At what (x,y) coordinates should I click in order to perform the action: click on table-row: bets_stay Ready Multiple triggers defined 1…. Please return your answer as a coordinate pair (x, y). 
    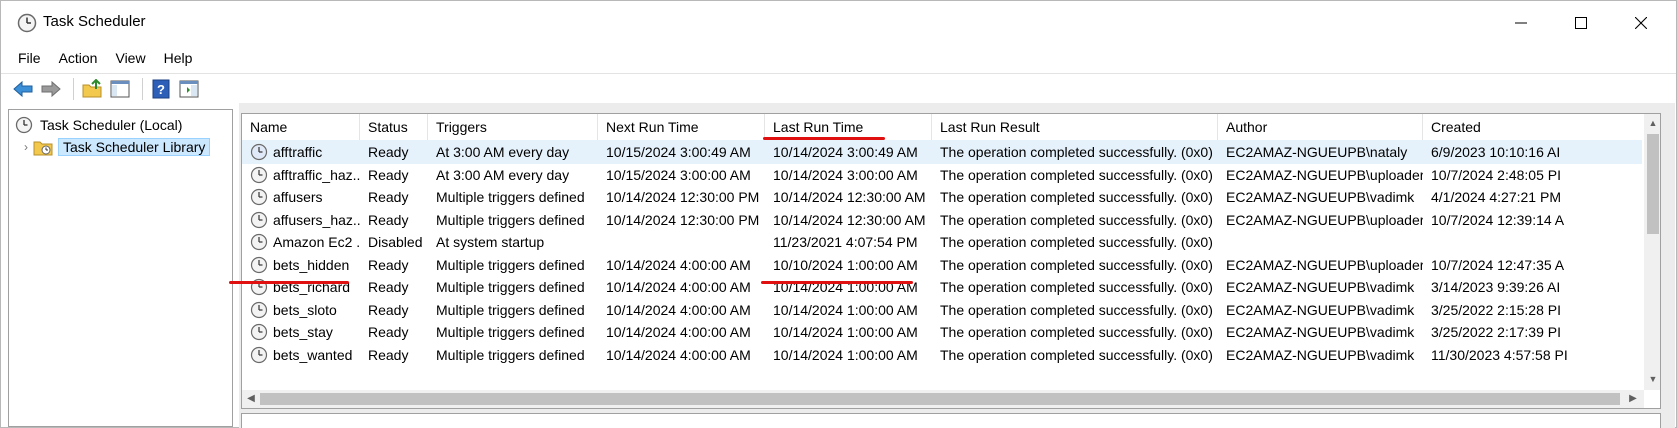
    Looking at the image, I should click on (942, 332).